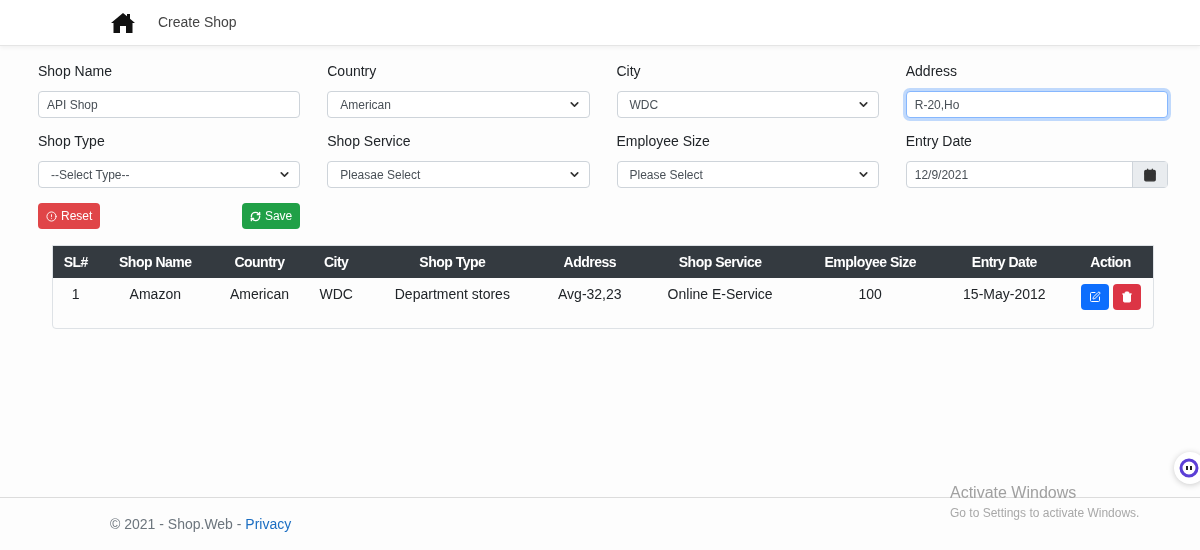 The height and width of the screenshot is (550, 1200). What do you see at coordinates (458, 174) in the screenshot?
I see `select-dropdown: Pleasae Select` at bounding box center [458, 174].